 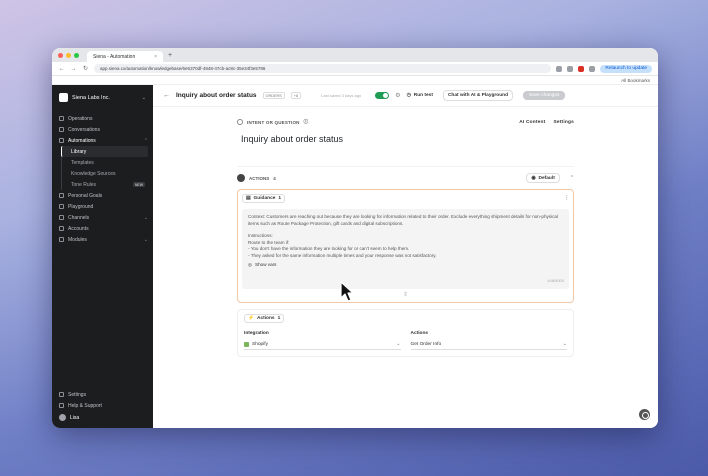 I want to click on guidance-header: ▤ Guidance 1 ⋮, so click(x=405, y=198).